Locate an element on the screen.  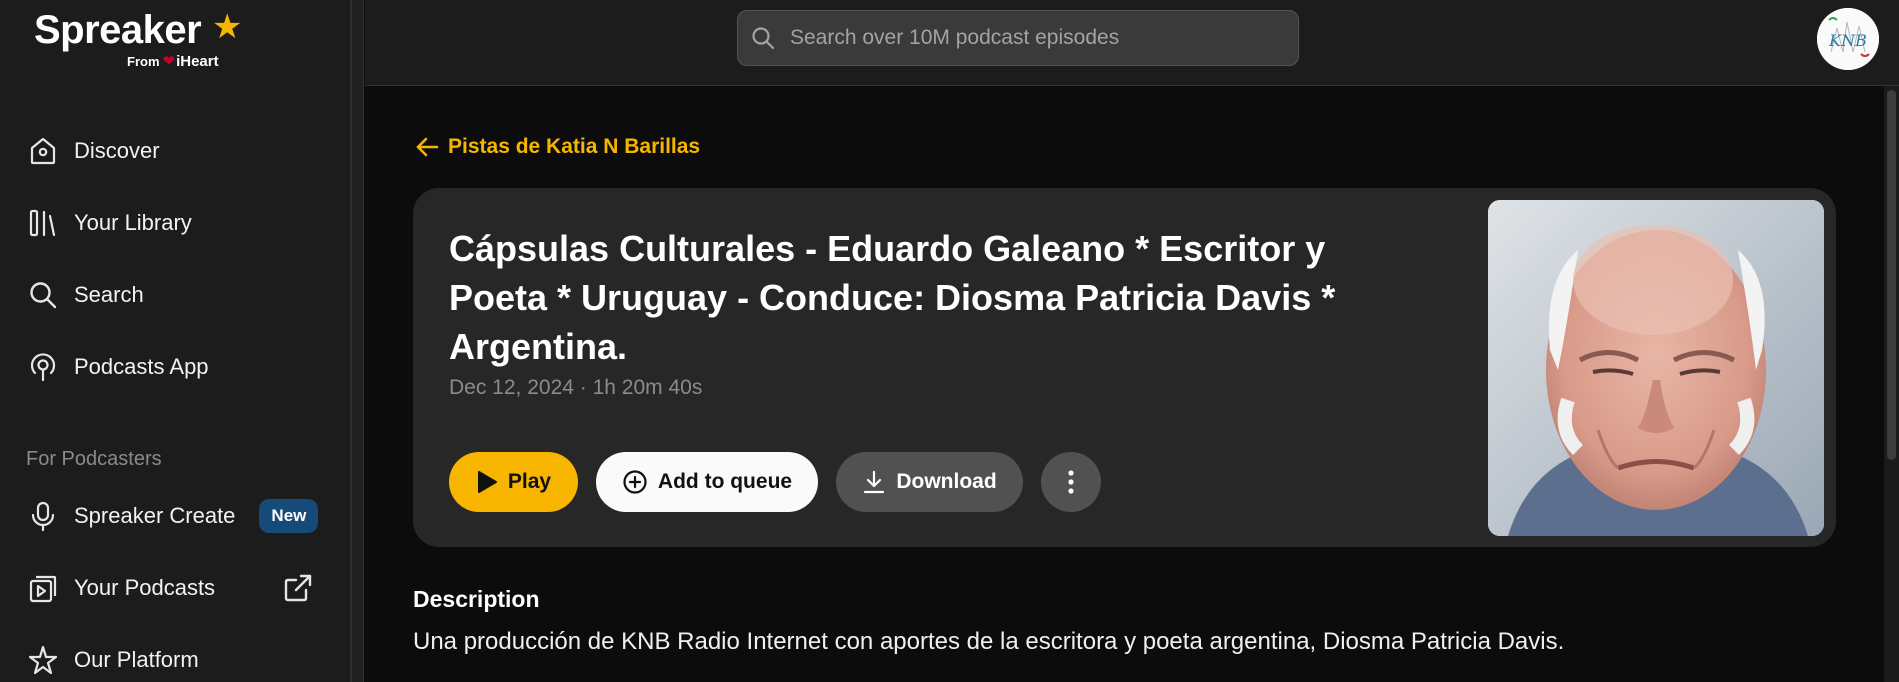
star-outline-icon is located at coordinates (43, 660).